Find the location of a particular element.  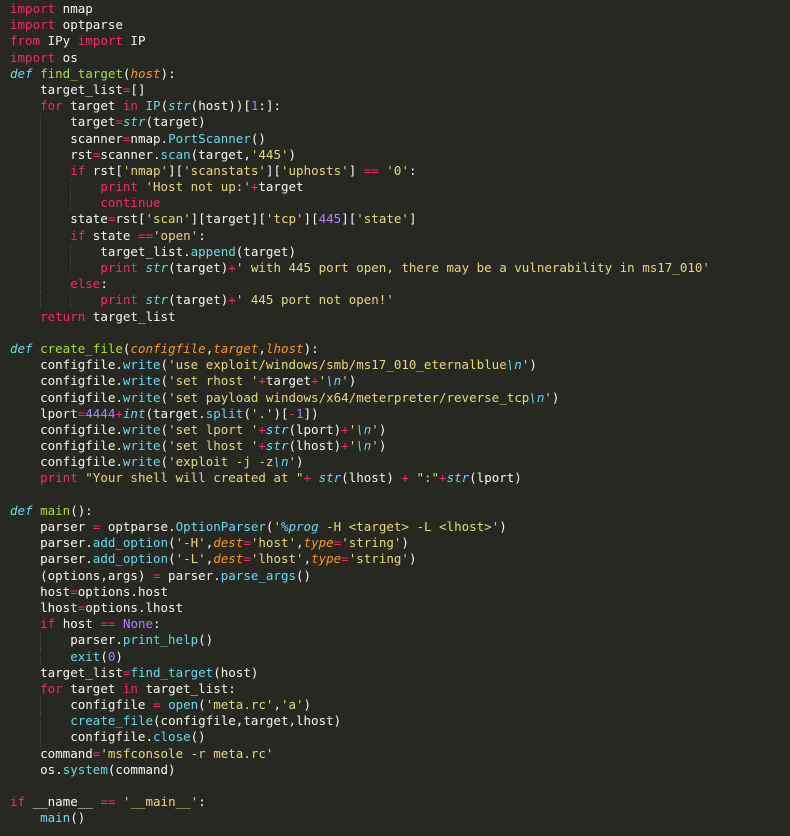

code-line: exit(0) is located at coordinates (400, 656).